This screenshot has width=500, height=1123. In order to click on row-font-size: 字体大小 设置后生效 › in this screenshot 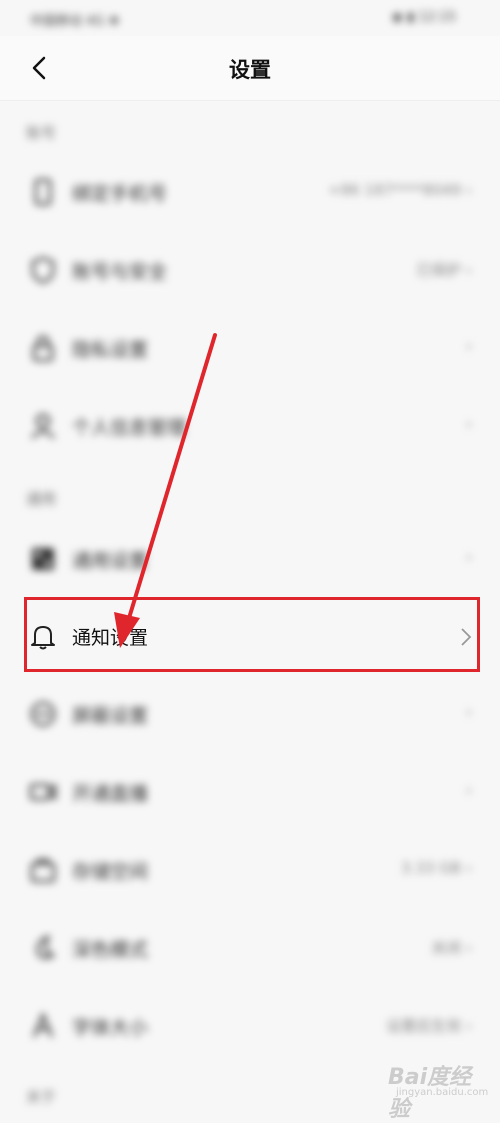, I will do `click(250, 1026)`.